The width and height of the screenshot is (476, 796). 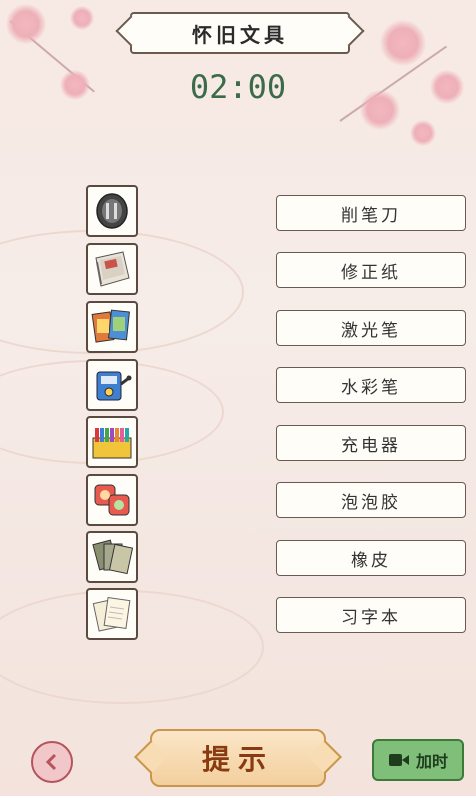 What do you see at coordinates (371, 558) in the screenshot?
I see `answer-option-7: 橡皮` at bounding box center [371, 558].